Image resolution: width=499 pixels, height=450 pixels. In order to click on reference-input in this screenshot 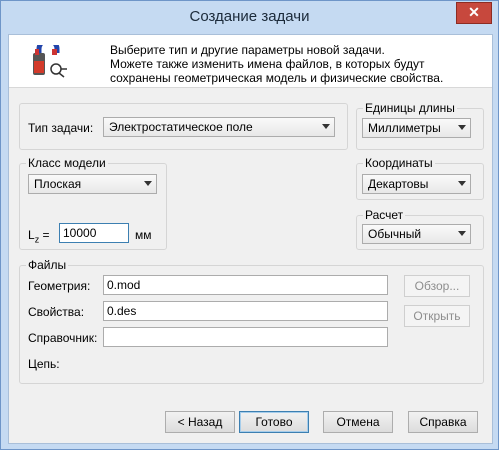, I will do `click(245, 337)`.